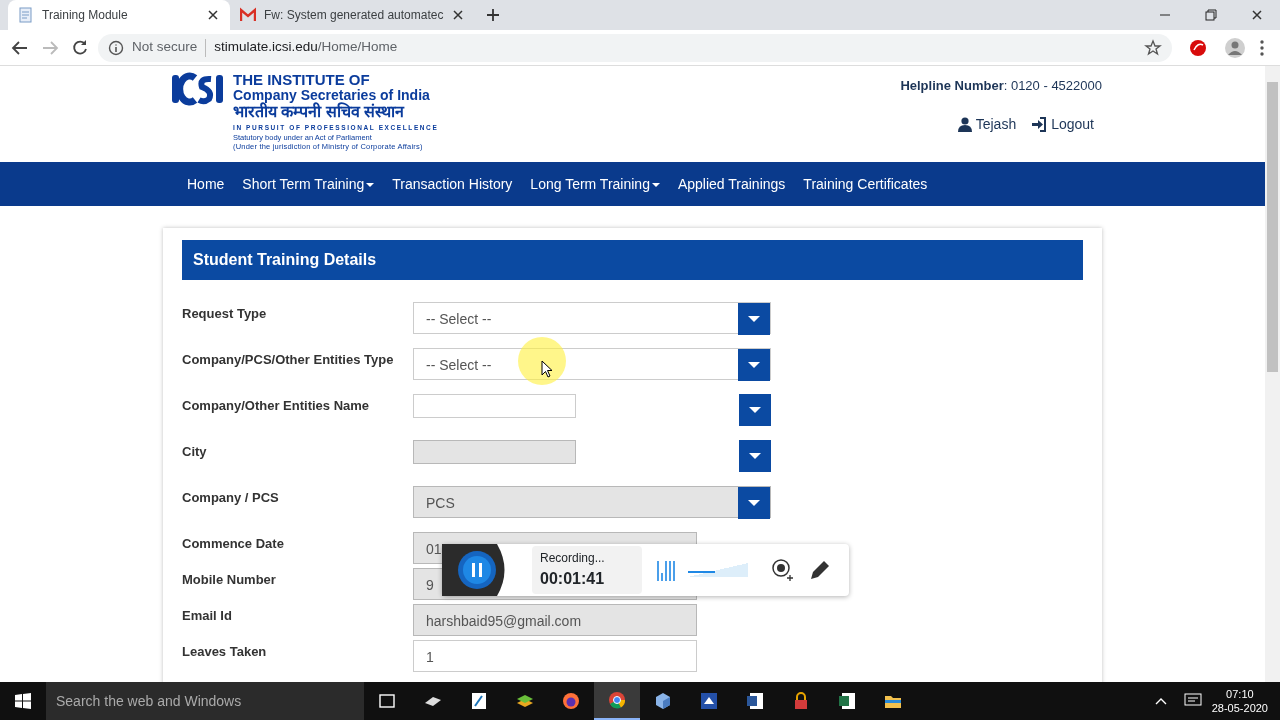  Describe the element at coordinates (542, 361) in the screenshot. I see `cursor-icon` at that location.